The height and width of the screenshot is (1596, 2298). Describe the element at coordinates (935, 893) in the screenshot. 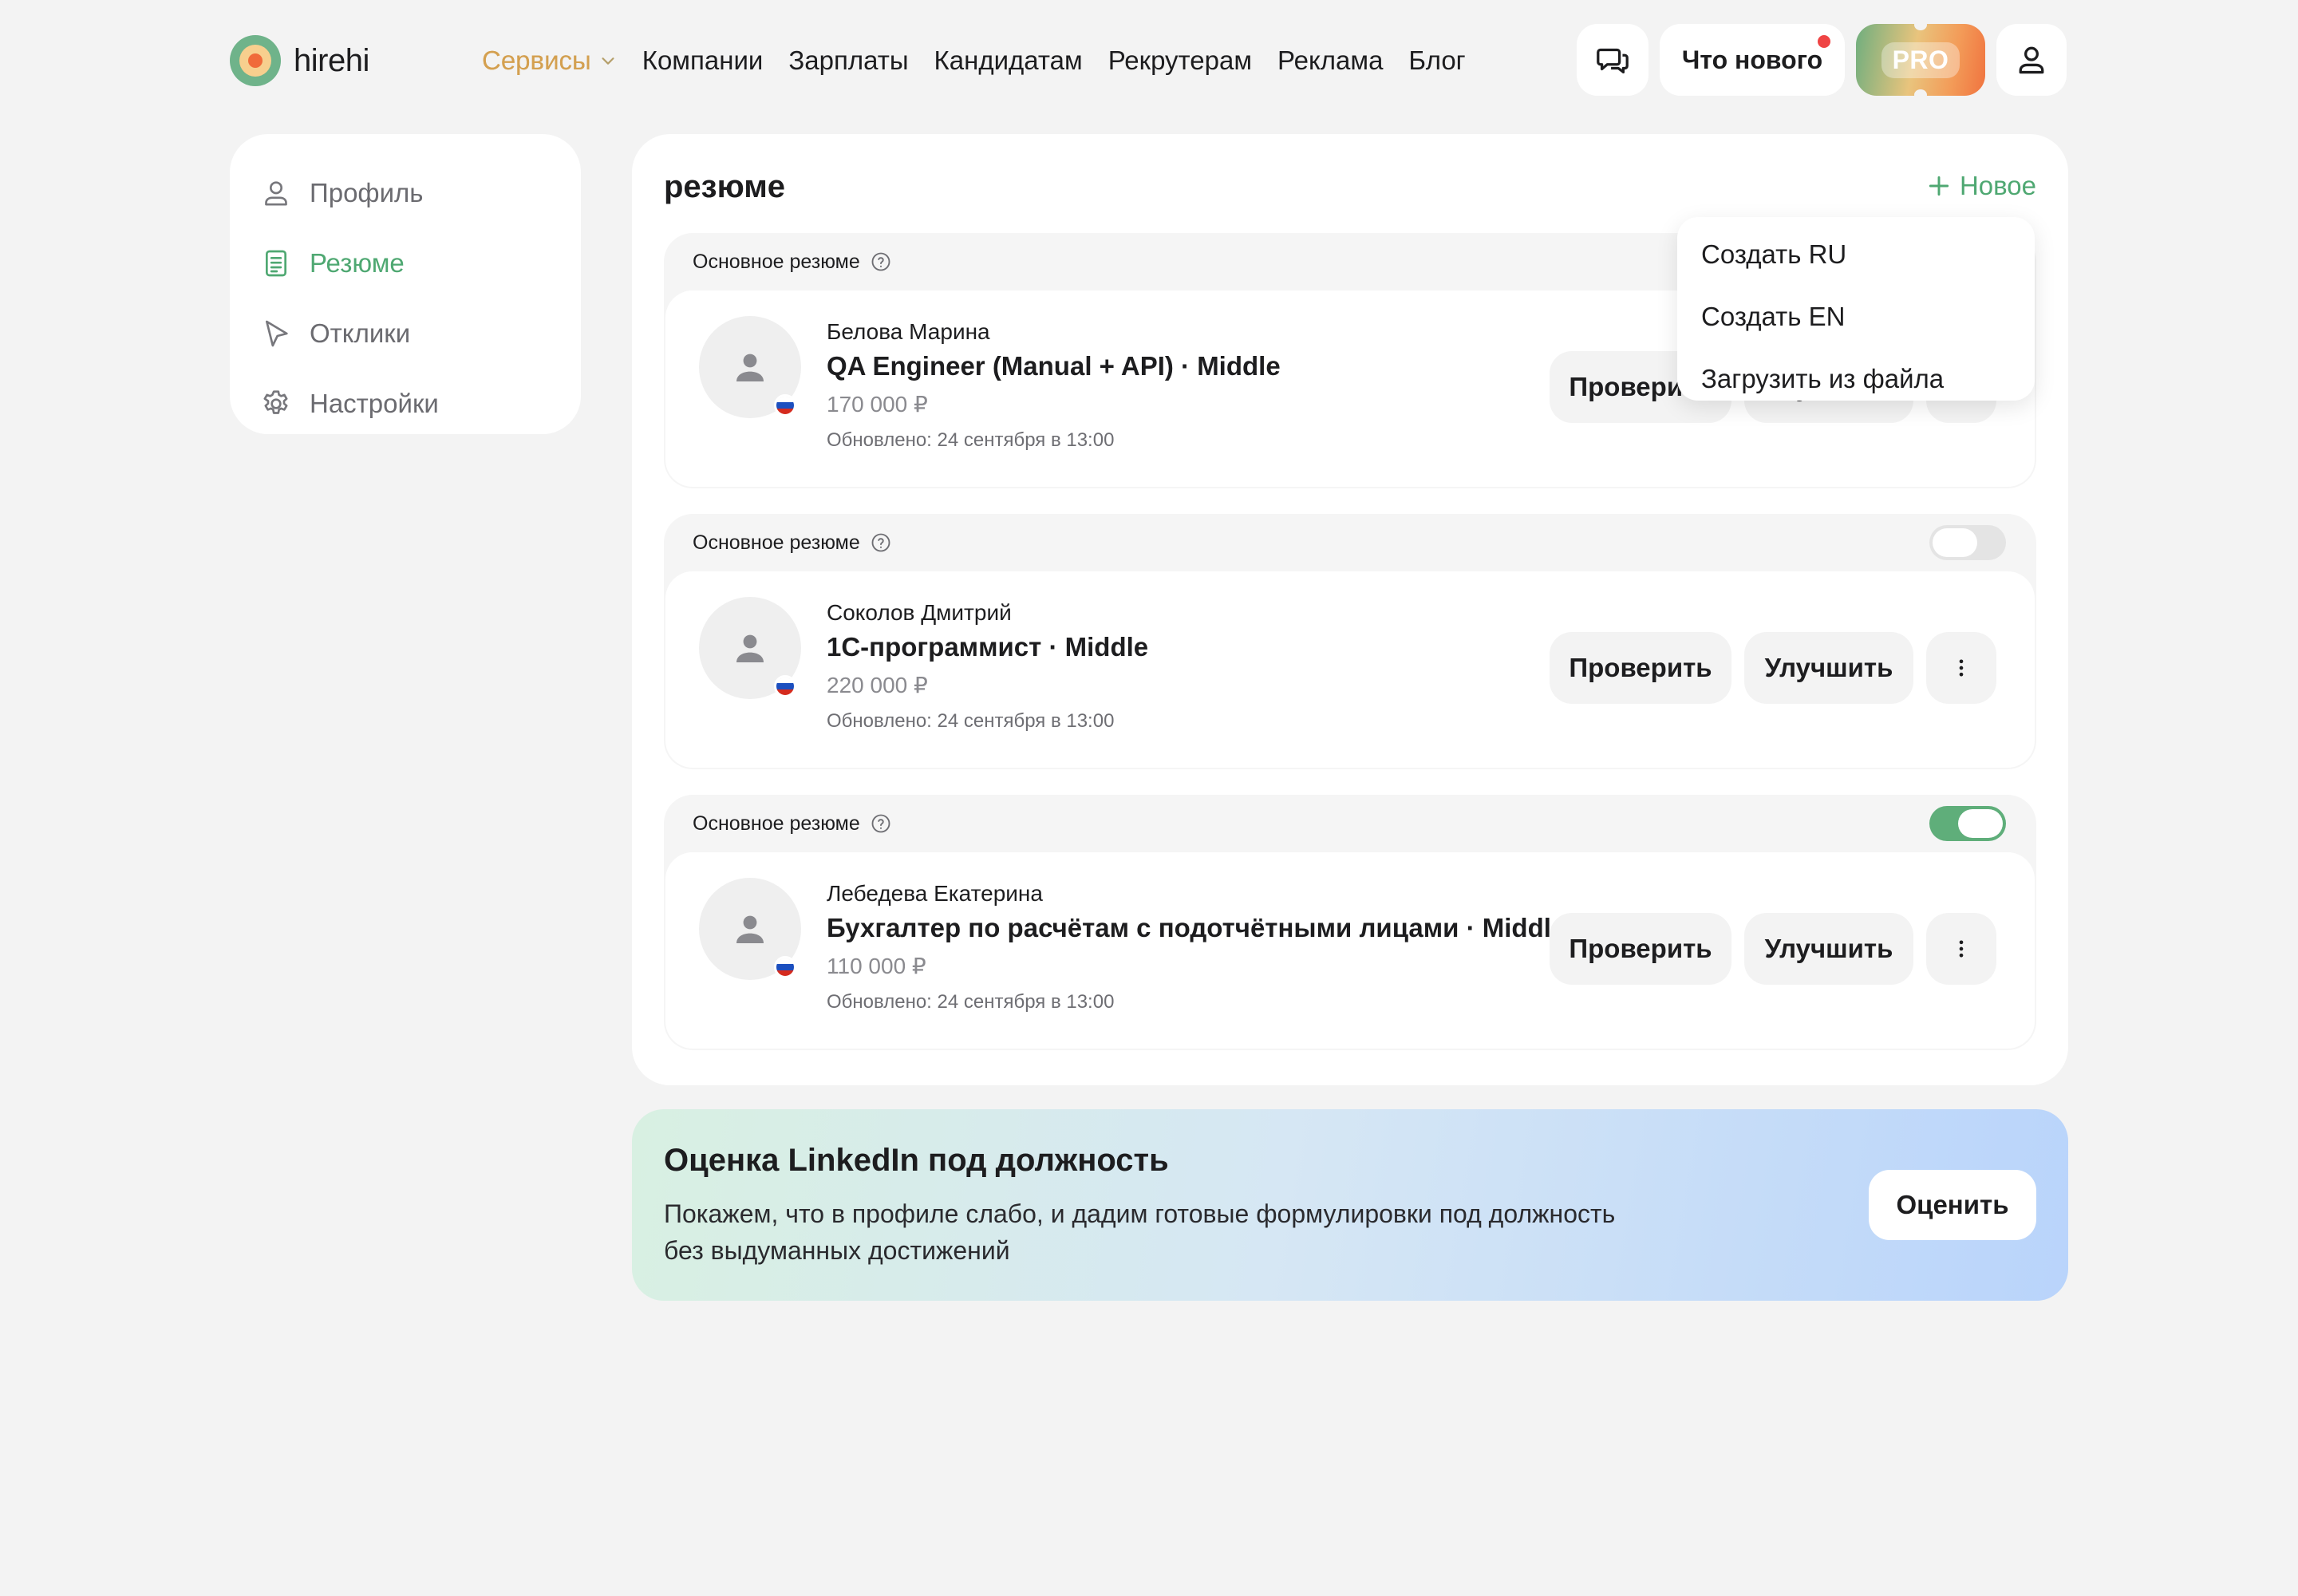

I see `resume-name: Лебедева Екатерина` at that location.